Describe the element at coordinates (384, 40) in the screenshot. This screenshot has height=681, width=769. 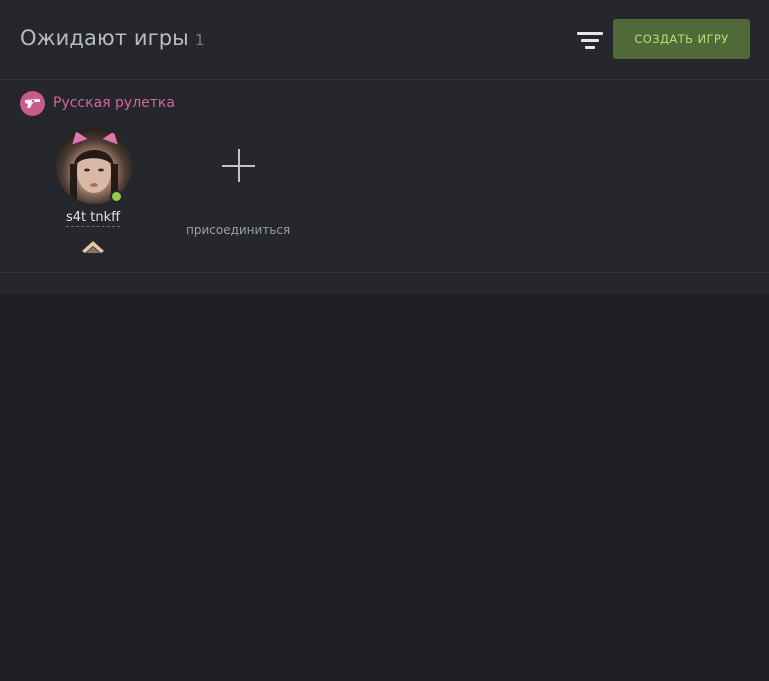
I see `panel-header: Ожидают игры 1 СОЗДАТЬ ИГРУ` at that location.